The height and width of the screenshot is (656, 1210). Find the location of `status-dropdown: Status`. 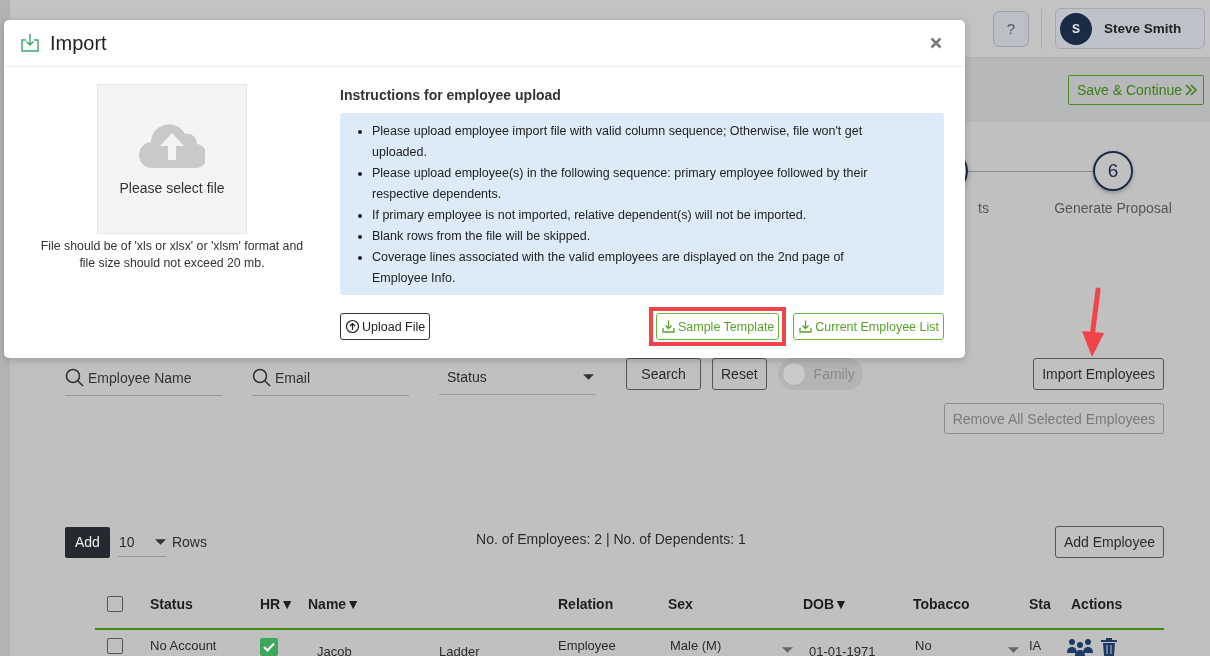

status-dropdown: Status is located at coordinates (517, 377).